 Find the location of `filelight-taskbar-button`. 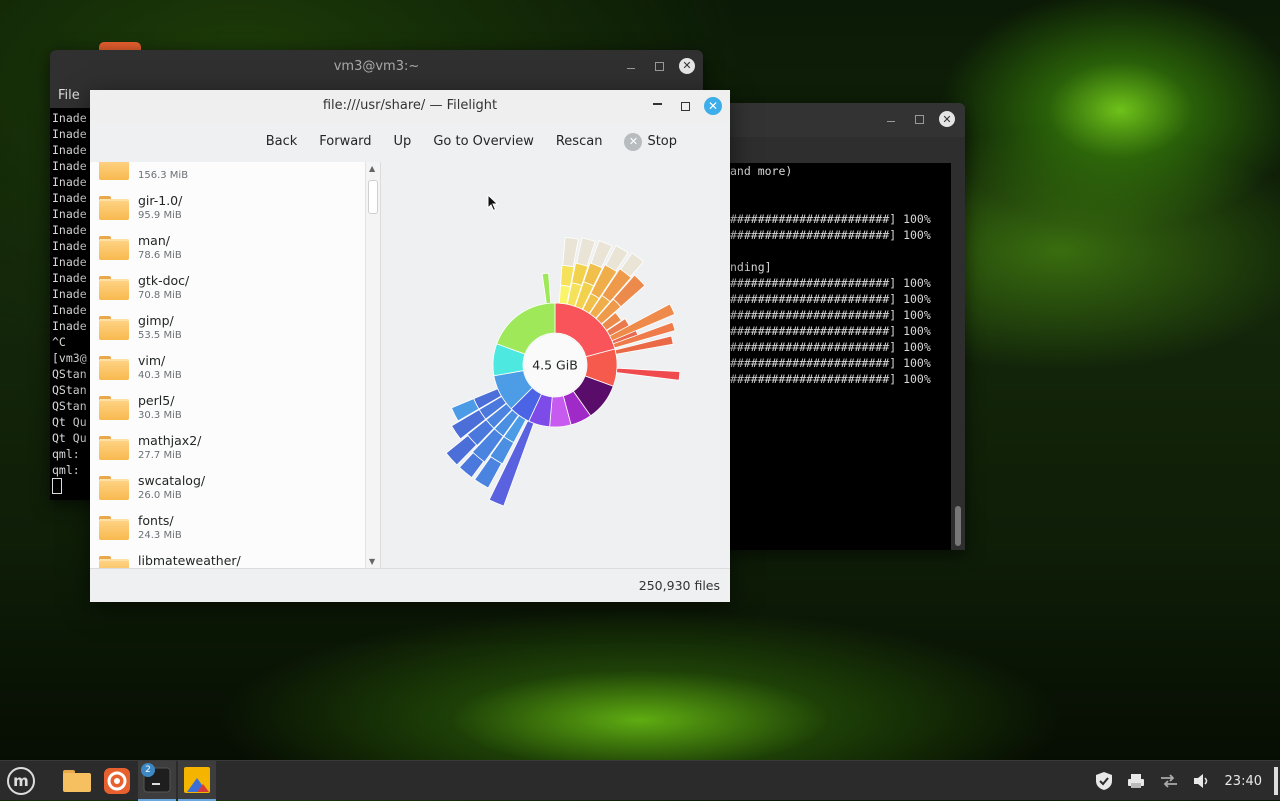

filelight-taskbar-button is located at coordinates (197, 781).